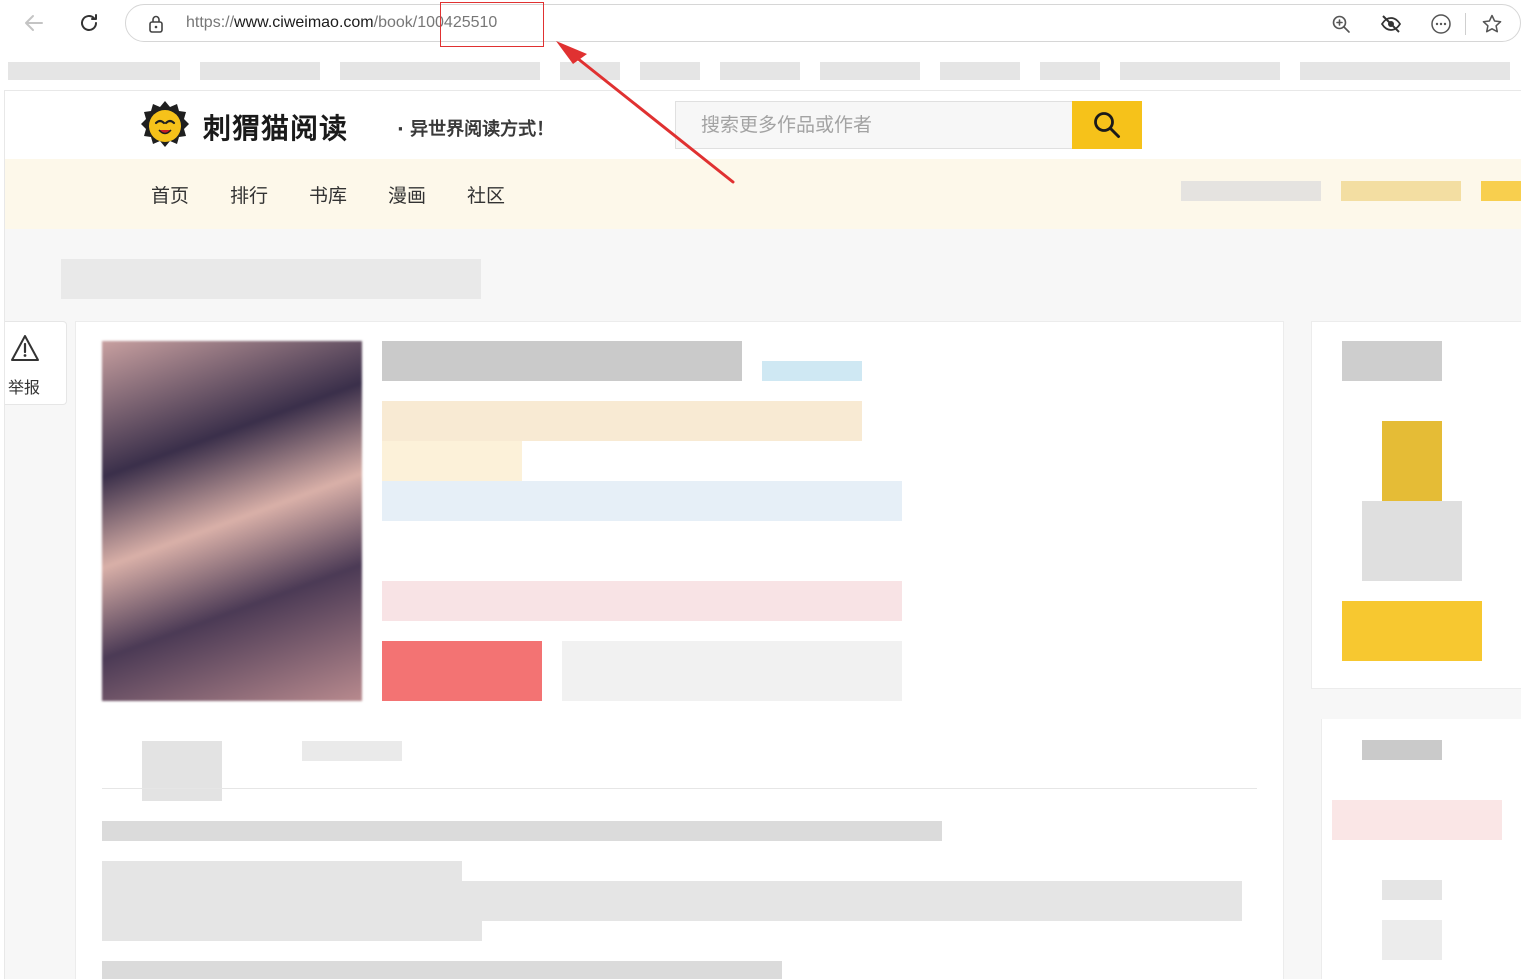  I want to click on lock-icon, so click(156, 26).